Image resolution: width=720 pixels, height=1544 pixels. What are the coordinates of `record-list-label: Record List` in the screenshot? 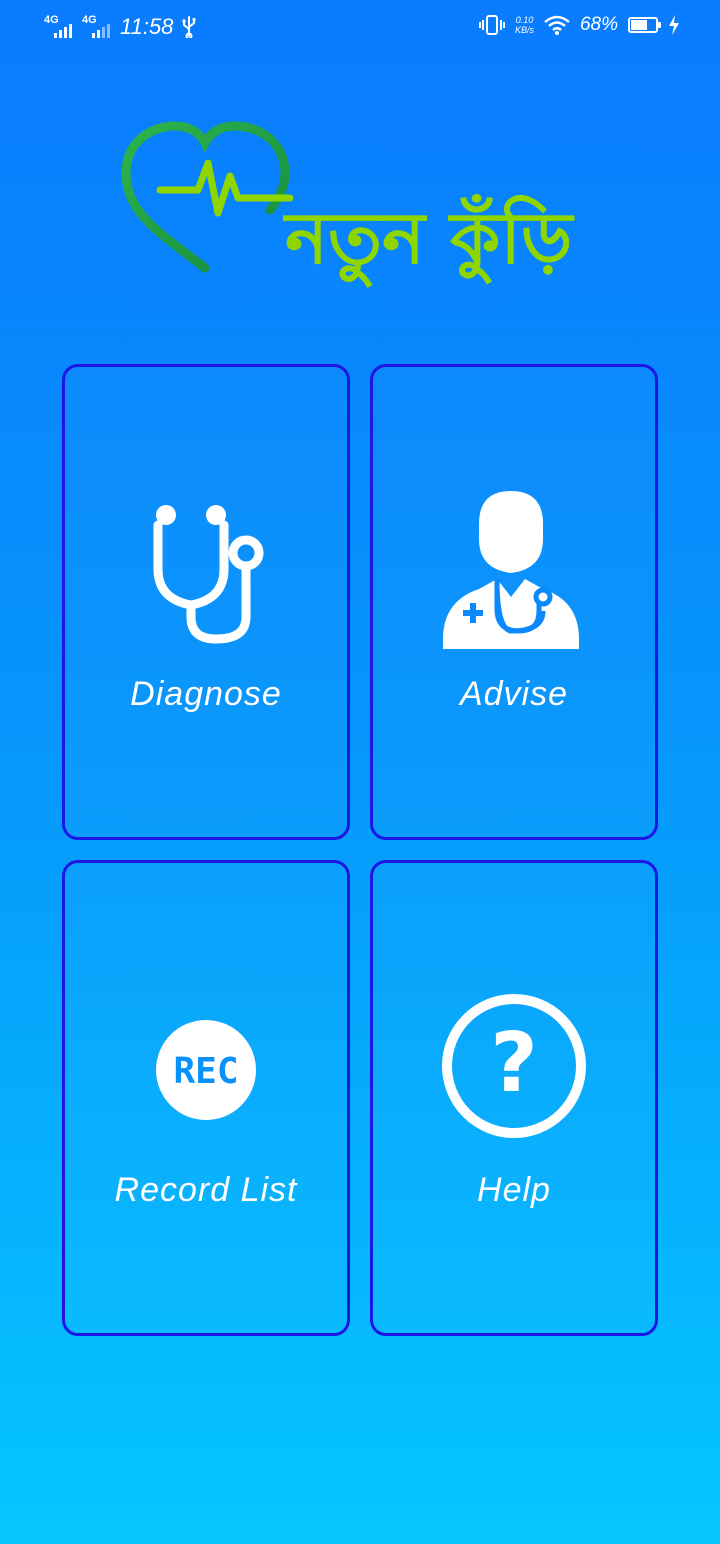 It's located at (206, 1190).